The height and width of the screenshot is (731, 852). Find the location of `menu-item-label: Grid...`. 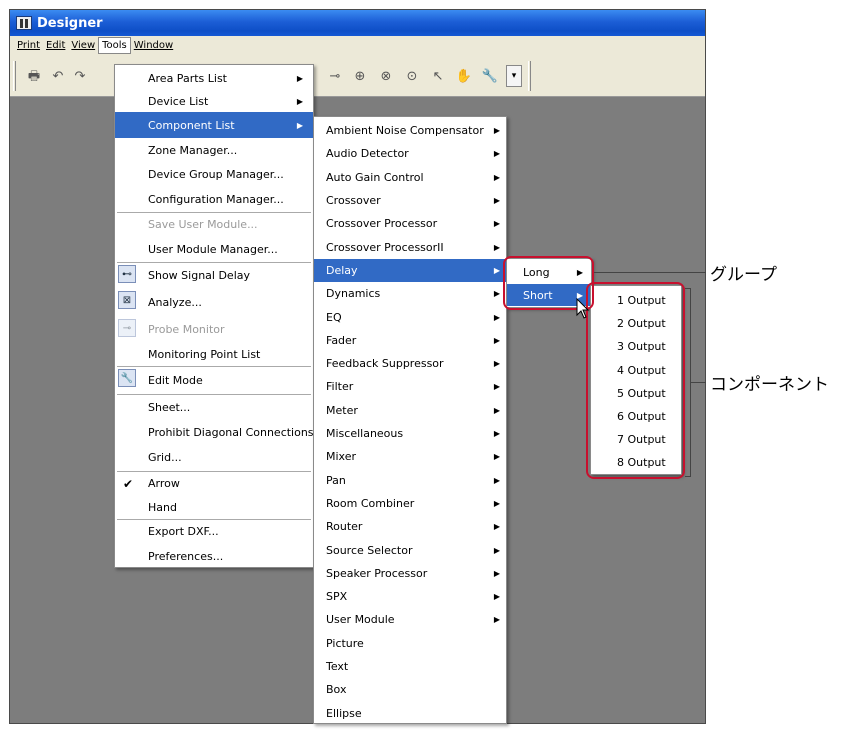

menu-item-label: Grid... is located at coordinates (165, 457).